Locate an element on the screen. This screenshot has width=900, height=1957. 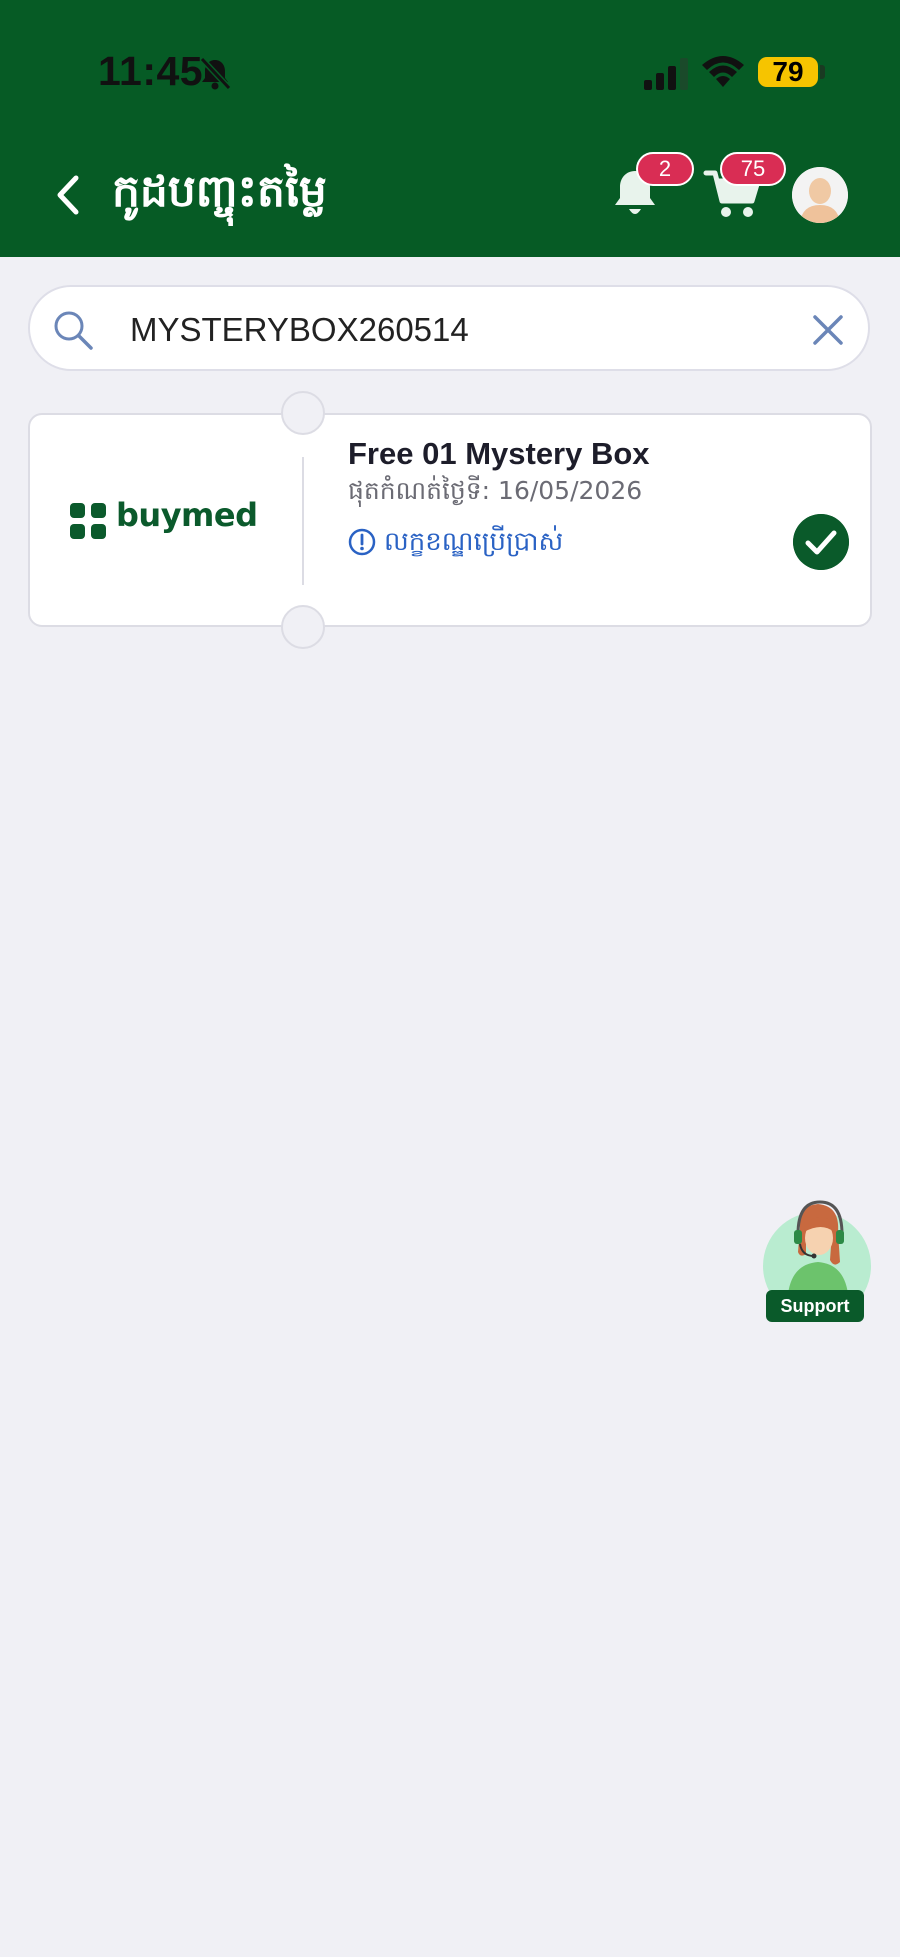
avatar is located at coordinates (820, 195).